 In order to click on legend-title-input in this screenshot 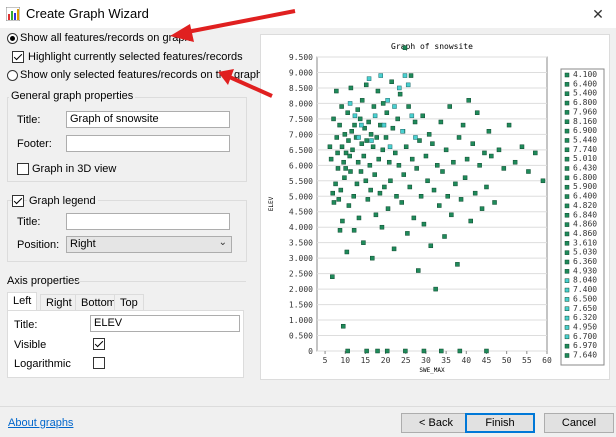, I will do `click(148, 221)`.